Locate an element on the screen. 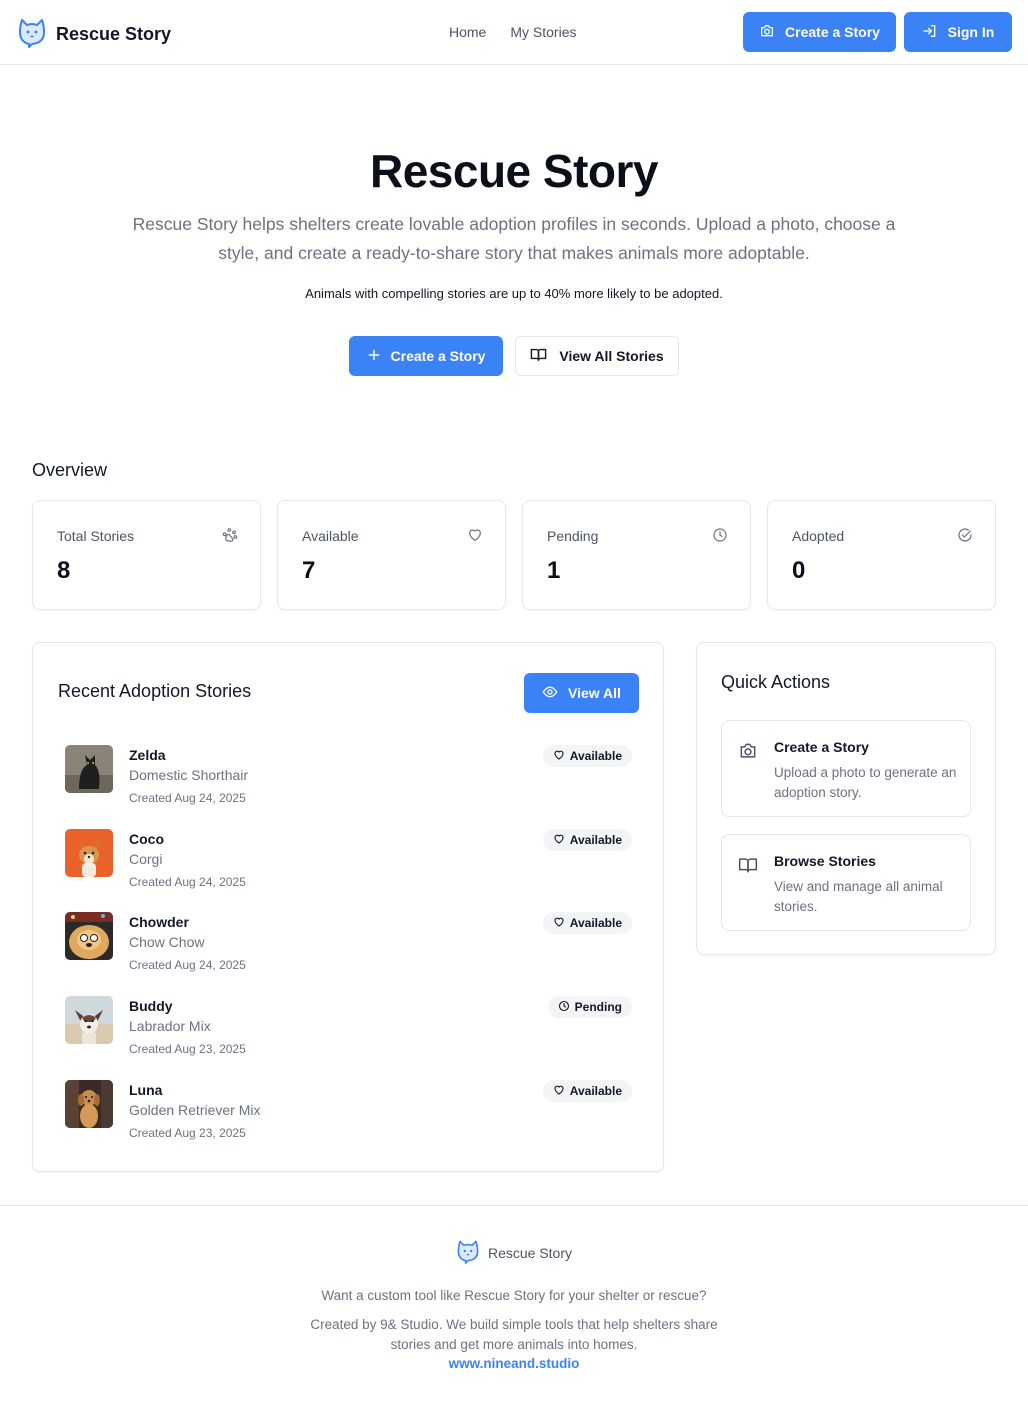 The image size is (1028, 1407). recent-stories-title: Recent Adoption Stories is located at coordinates (155, 691).